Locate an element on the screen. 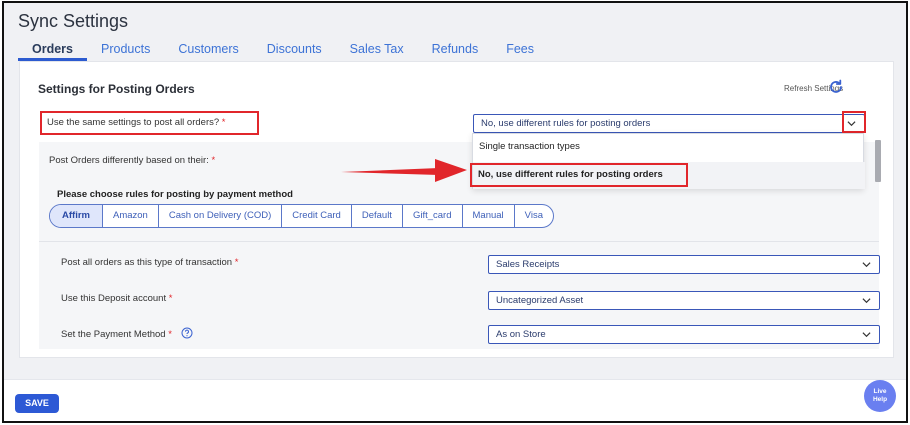  panel-title: Settings for Posting Orders is located at coordinates (116, 89).